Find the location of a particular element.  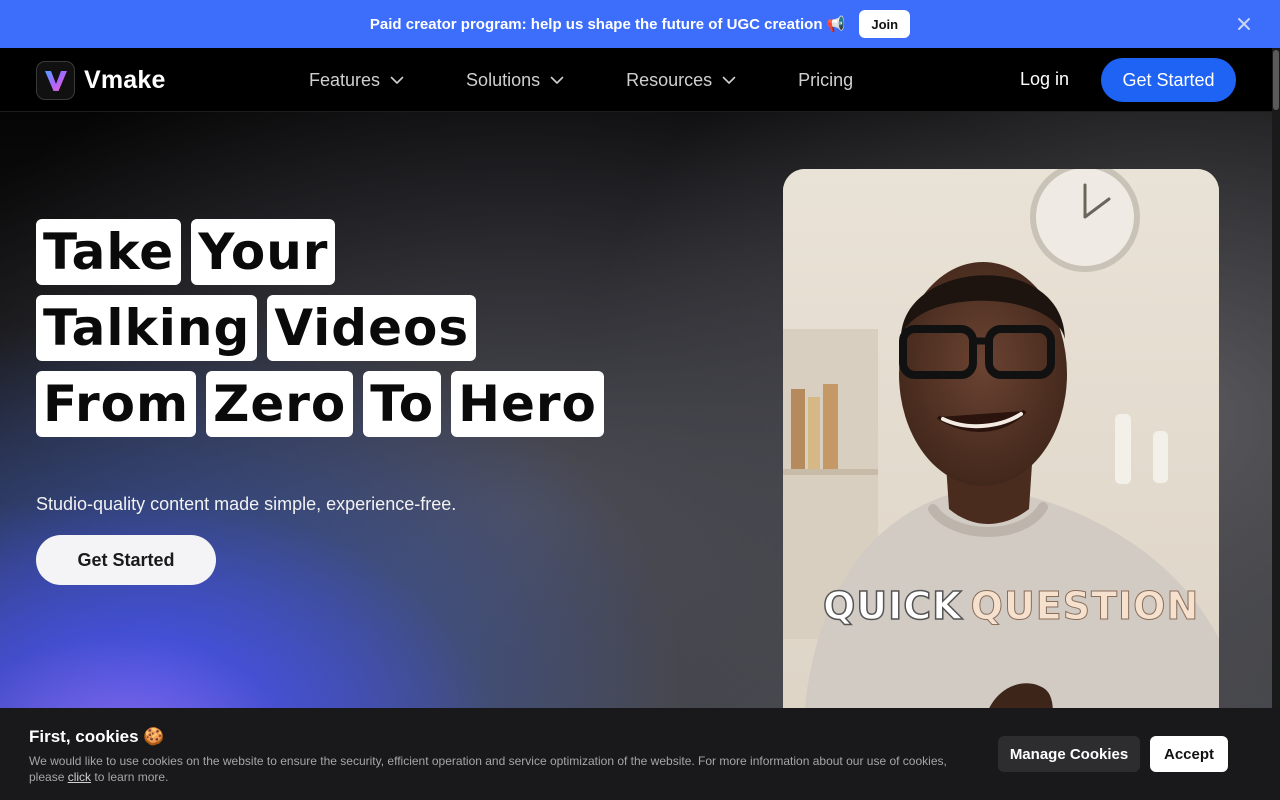

scrollbar-thumb is located at coordinates (1276, 80).